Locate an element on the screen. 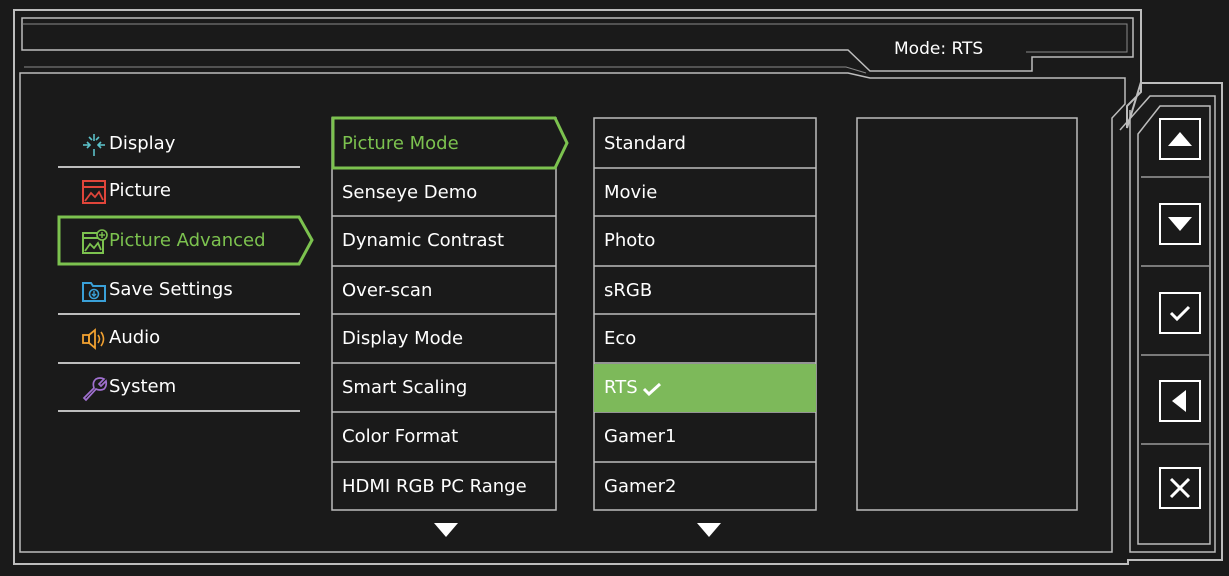 The width and height of the screenshot is (1229, 576). option-label: RTS is located at coordinates (621, 387).